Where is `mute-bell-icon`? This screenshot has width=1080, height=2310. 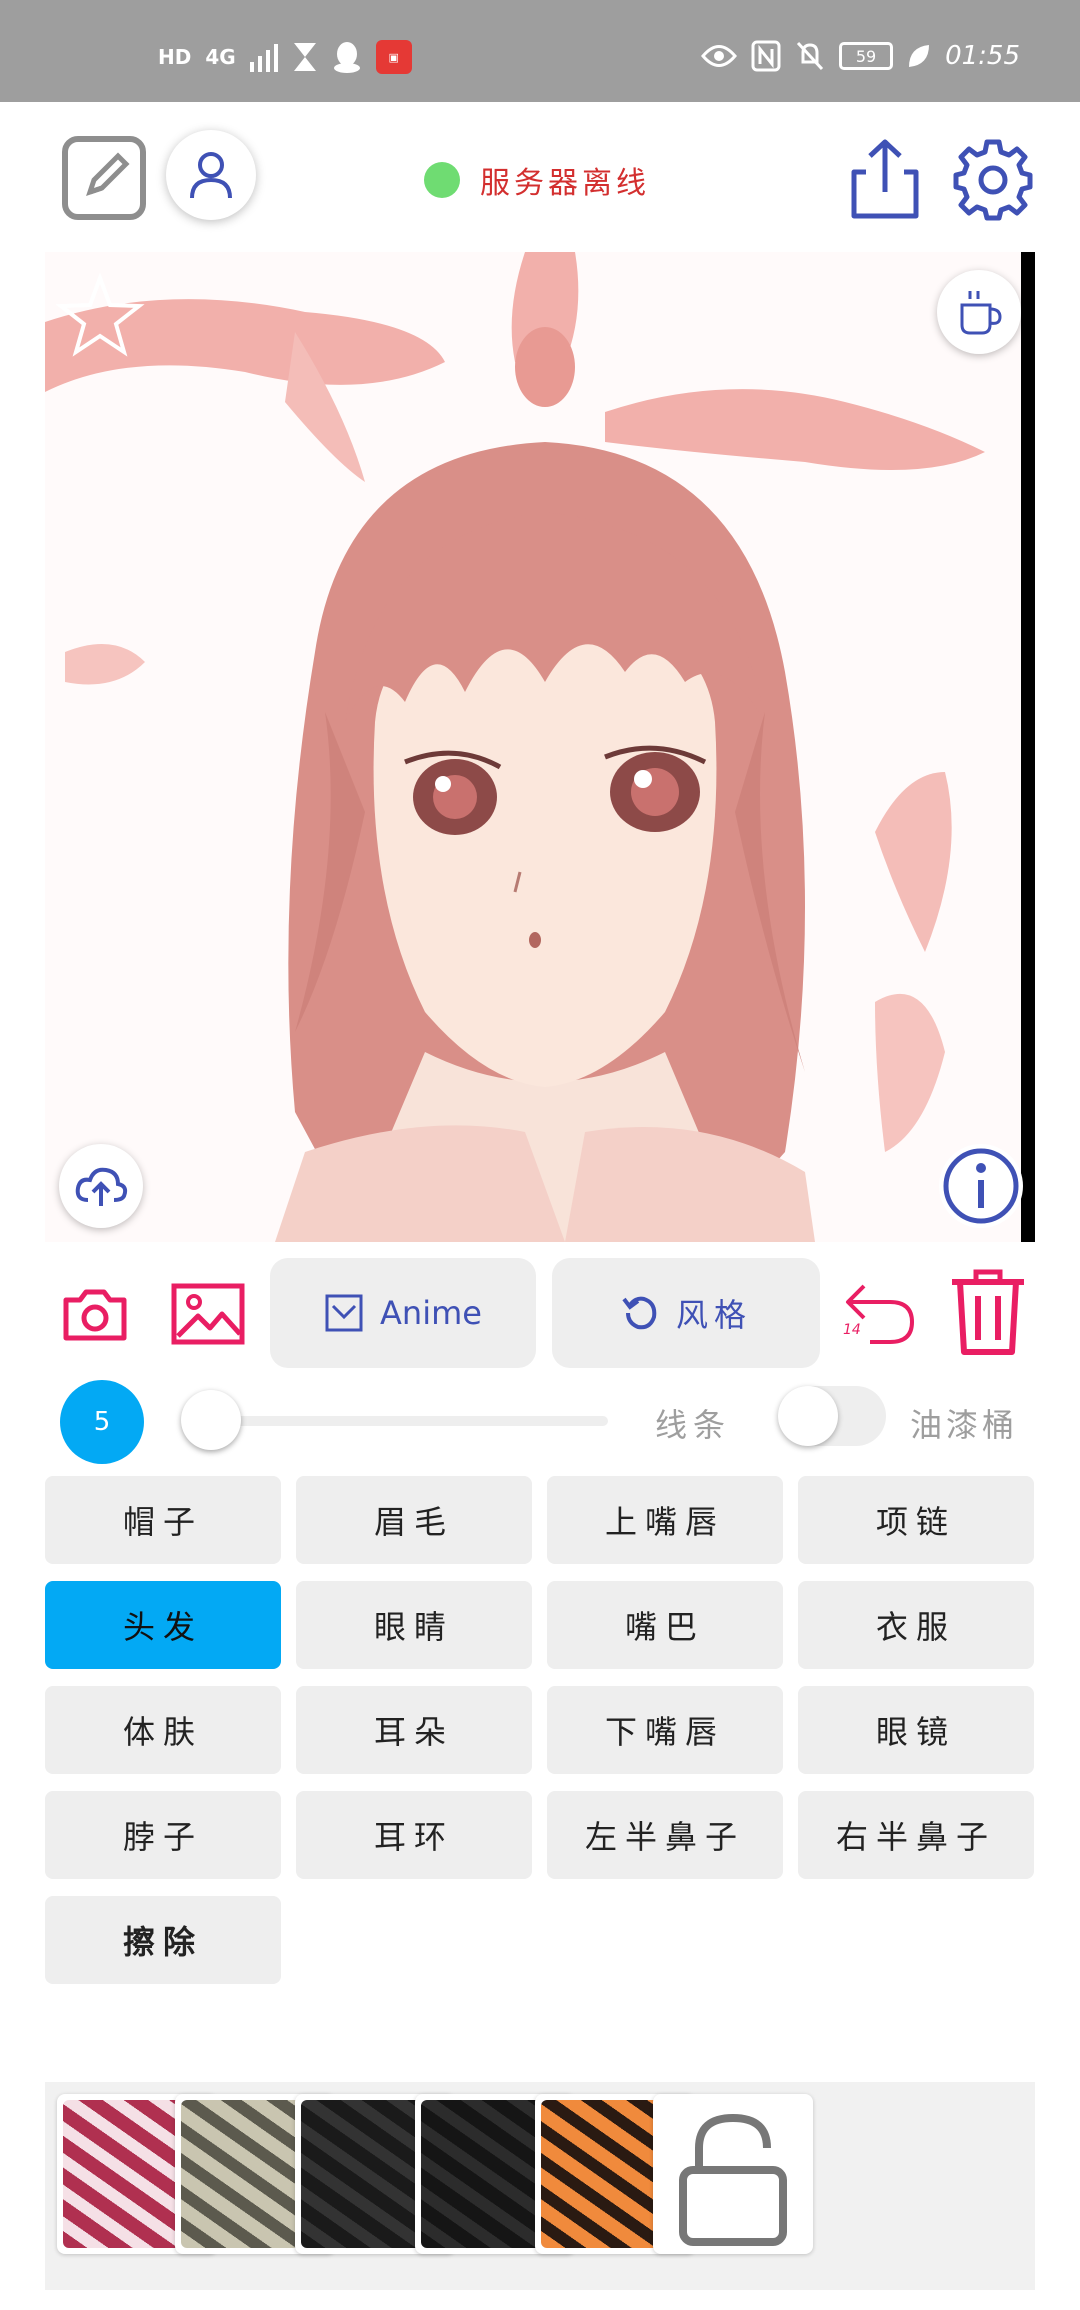 mute-bell-icon is located at coordinates (810, 56).